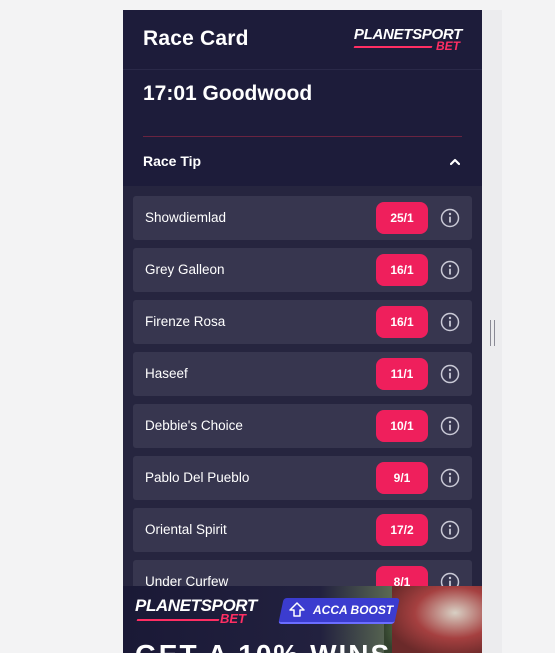 The image size is (555, 653). Describe the element at coordinates (455, 162) in the screenshot. I see `chevron-up-icon` at that location.